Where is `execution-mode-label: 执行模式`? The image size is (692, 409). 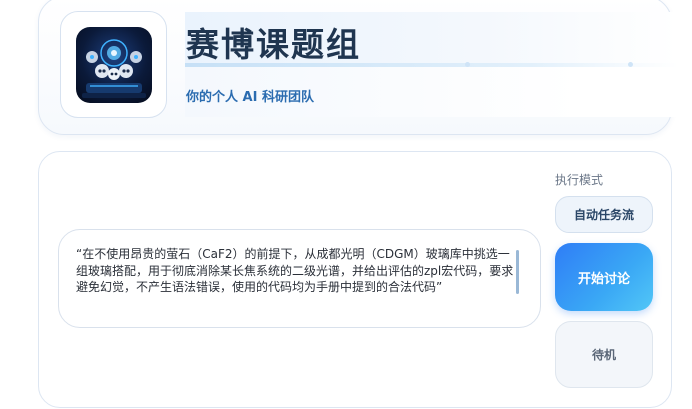 execution-mode-label: 执行模式 is located at coordinates (579, 180).